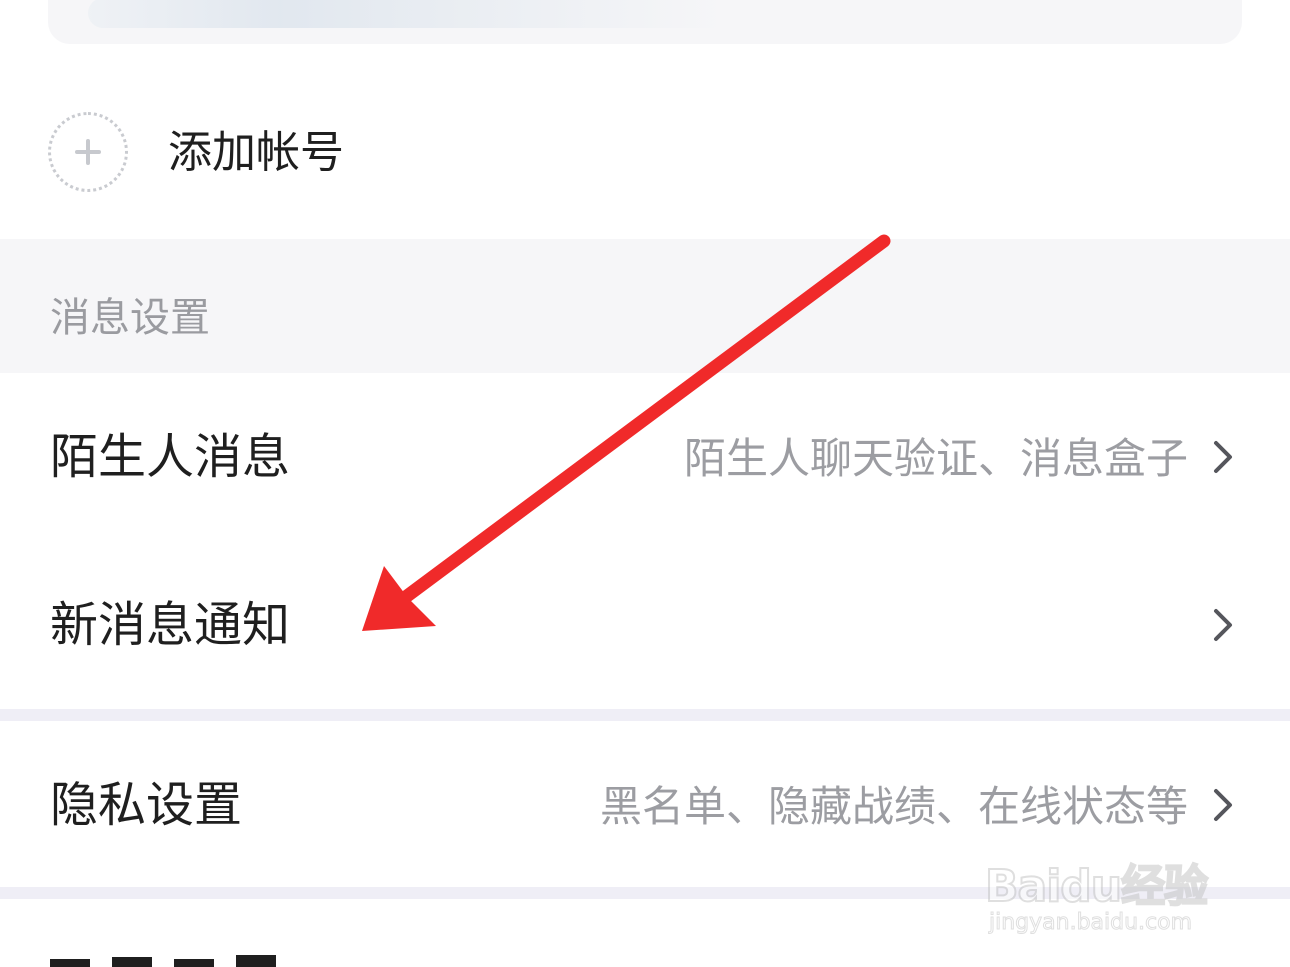 This screenshot has height=967, width=1290. What do you see at coordinates (130, 318) in the screenshot?
I see `section-title: 消息设置` at bounding box center [130, 318].